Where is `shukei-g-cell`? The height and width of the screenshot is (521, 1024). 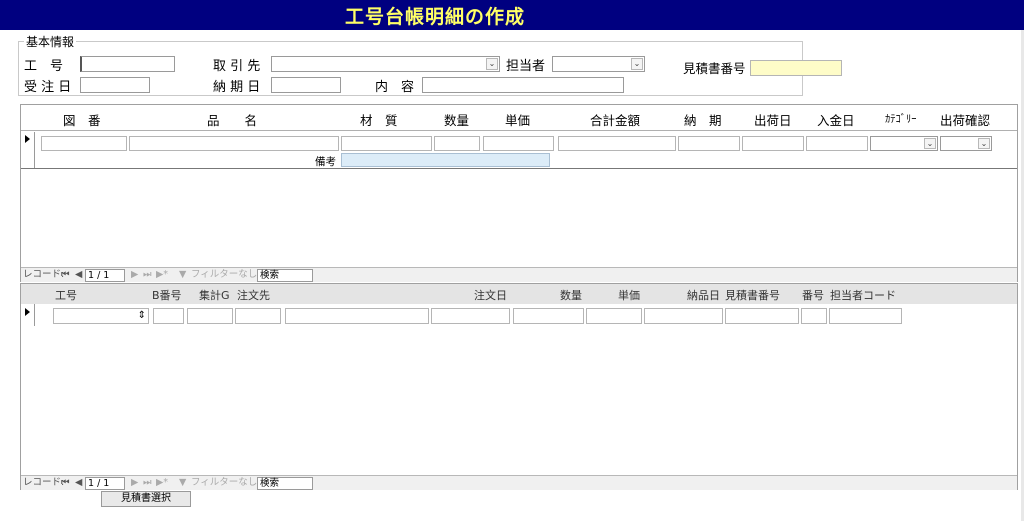 shukei-g-cell is located at coordinates (210, 316).